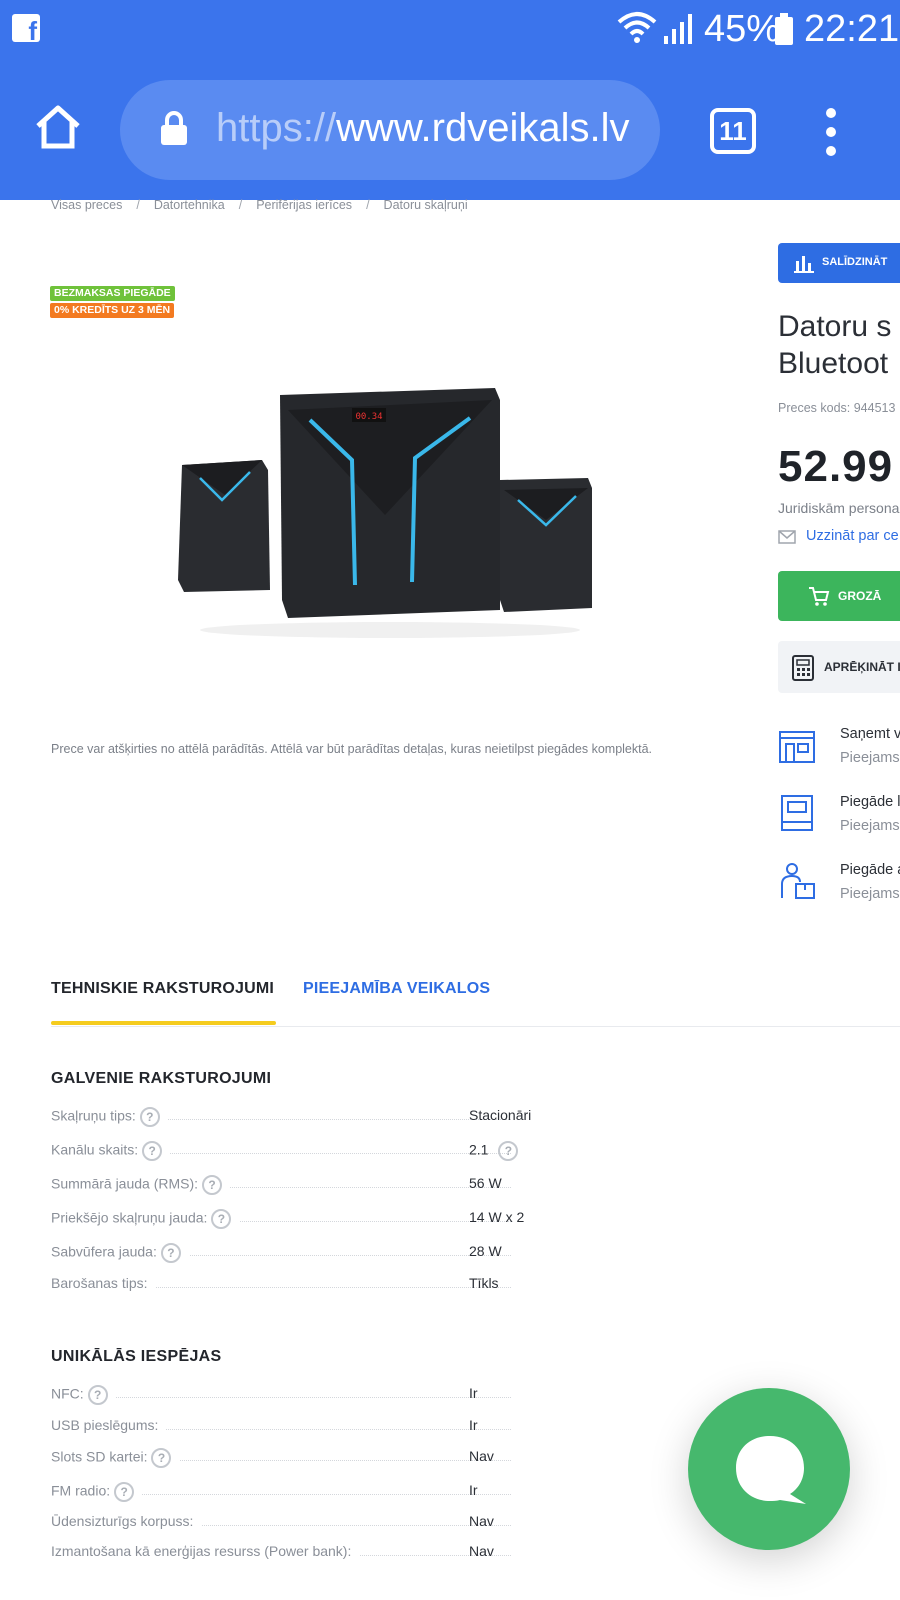 This screenshot has width=900, height=1600. Describe the element at coordinates (797, 747) in the screenshot. I see `store-icon` at that location.